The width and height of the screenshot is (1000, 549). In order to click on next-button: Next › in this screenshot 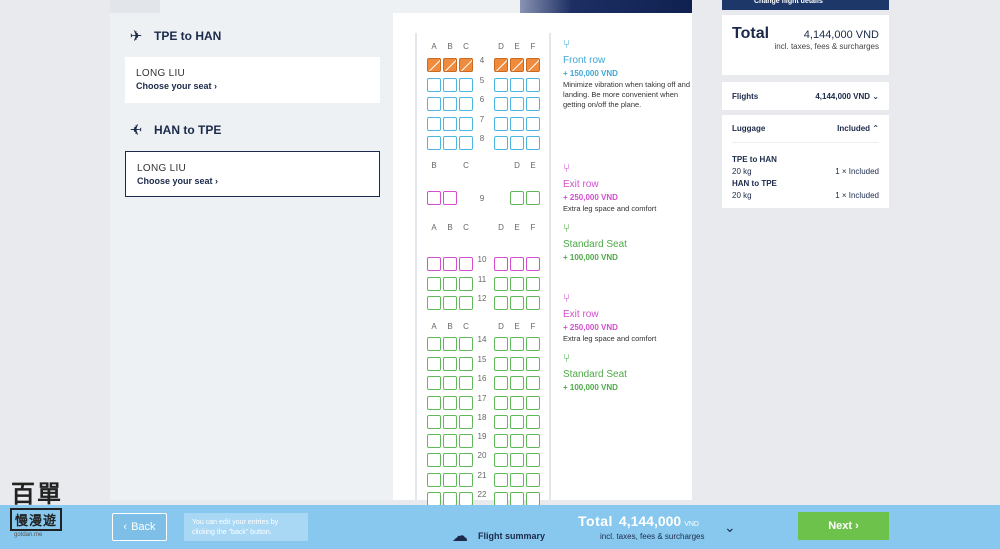, I will do `click(843, 526)`.